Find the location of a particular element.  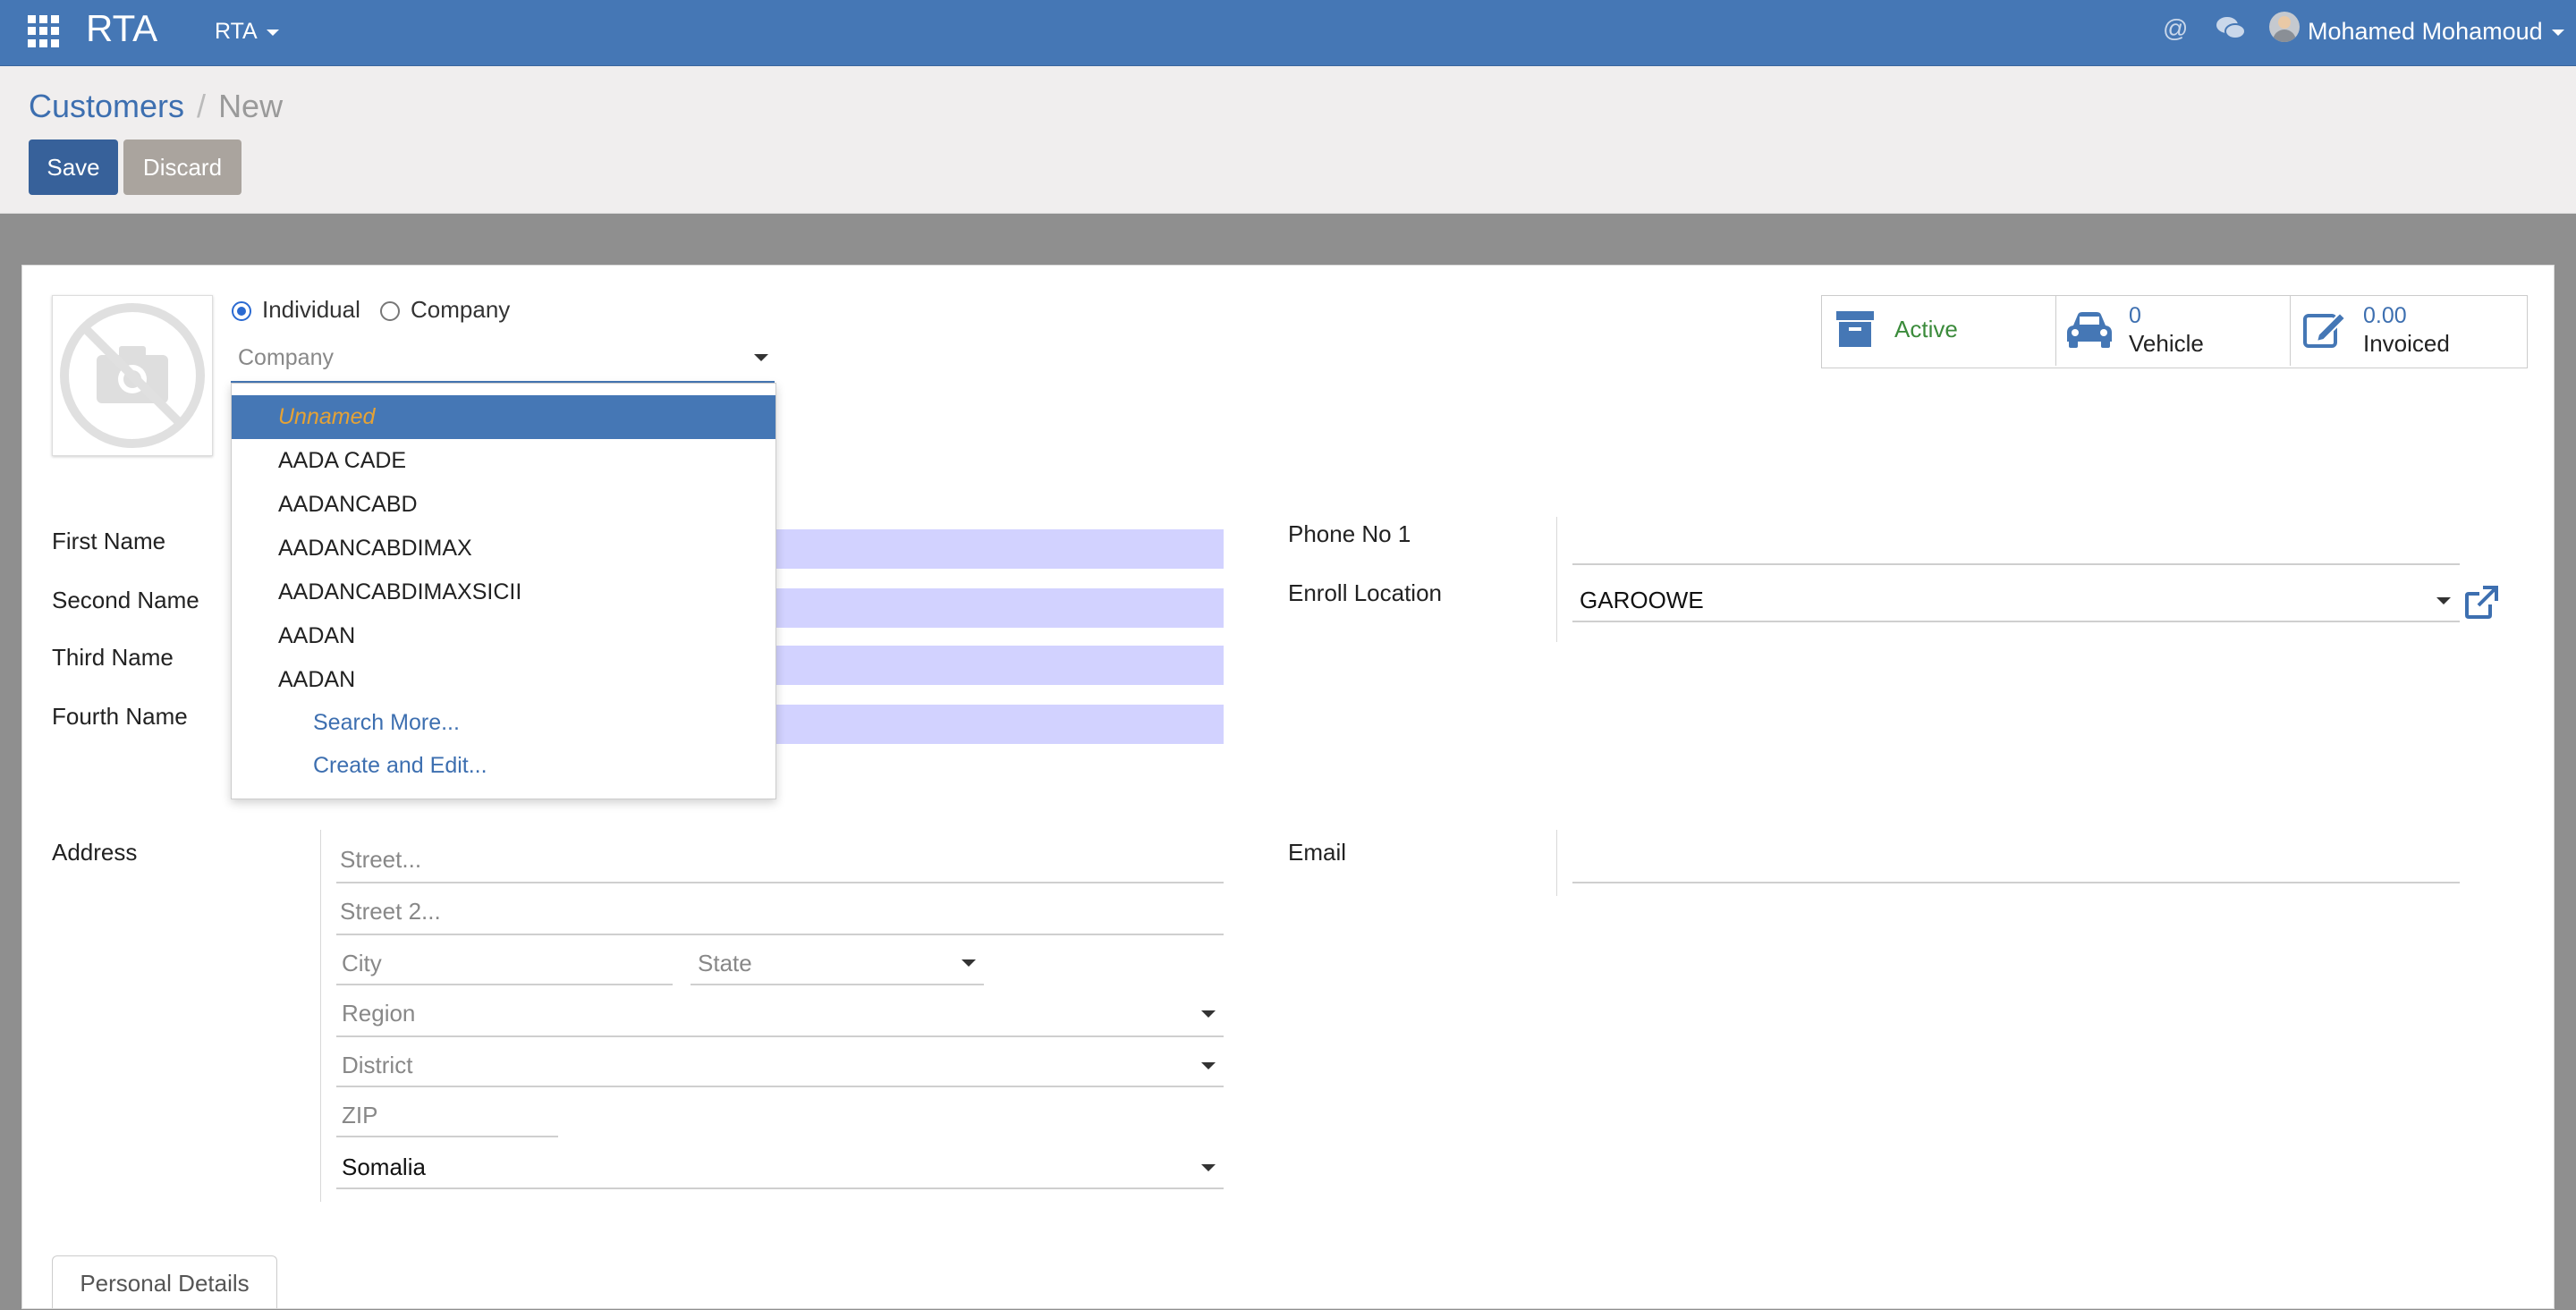

zip-placeholder: ZIP is located at coordinates (360, 1115).